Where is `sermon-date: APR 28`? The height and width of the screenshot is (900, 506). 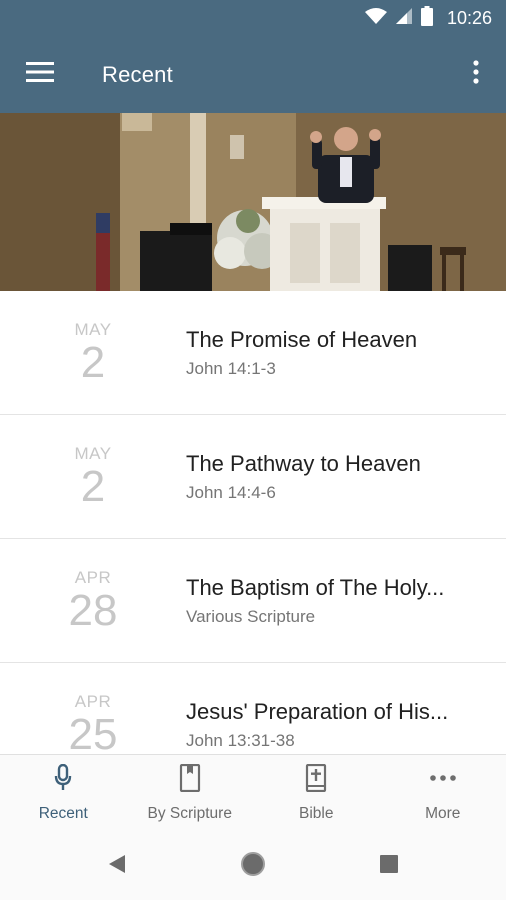 sermon-date: APR 28 is located at coordinates (93, 601).